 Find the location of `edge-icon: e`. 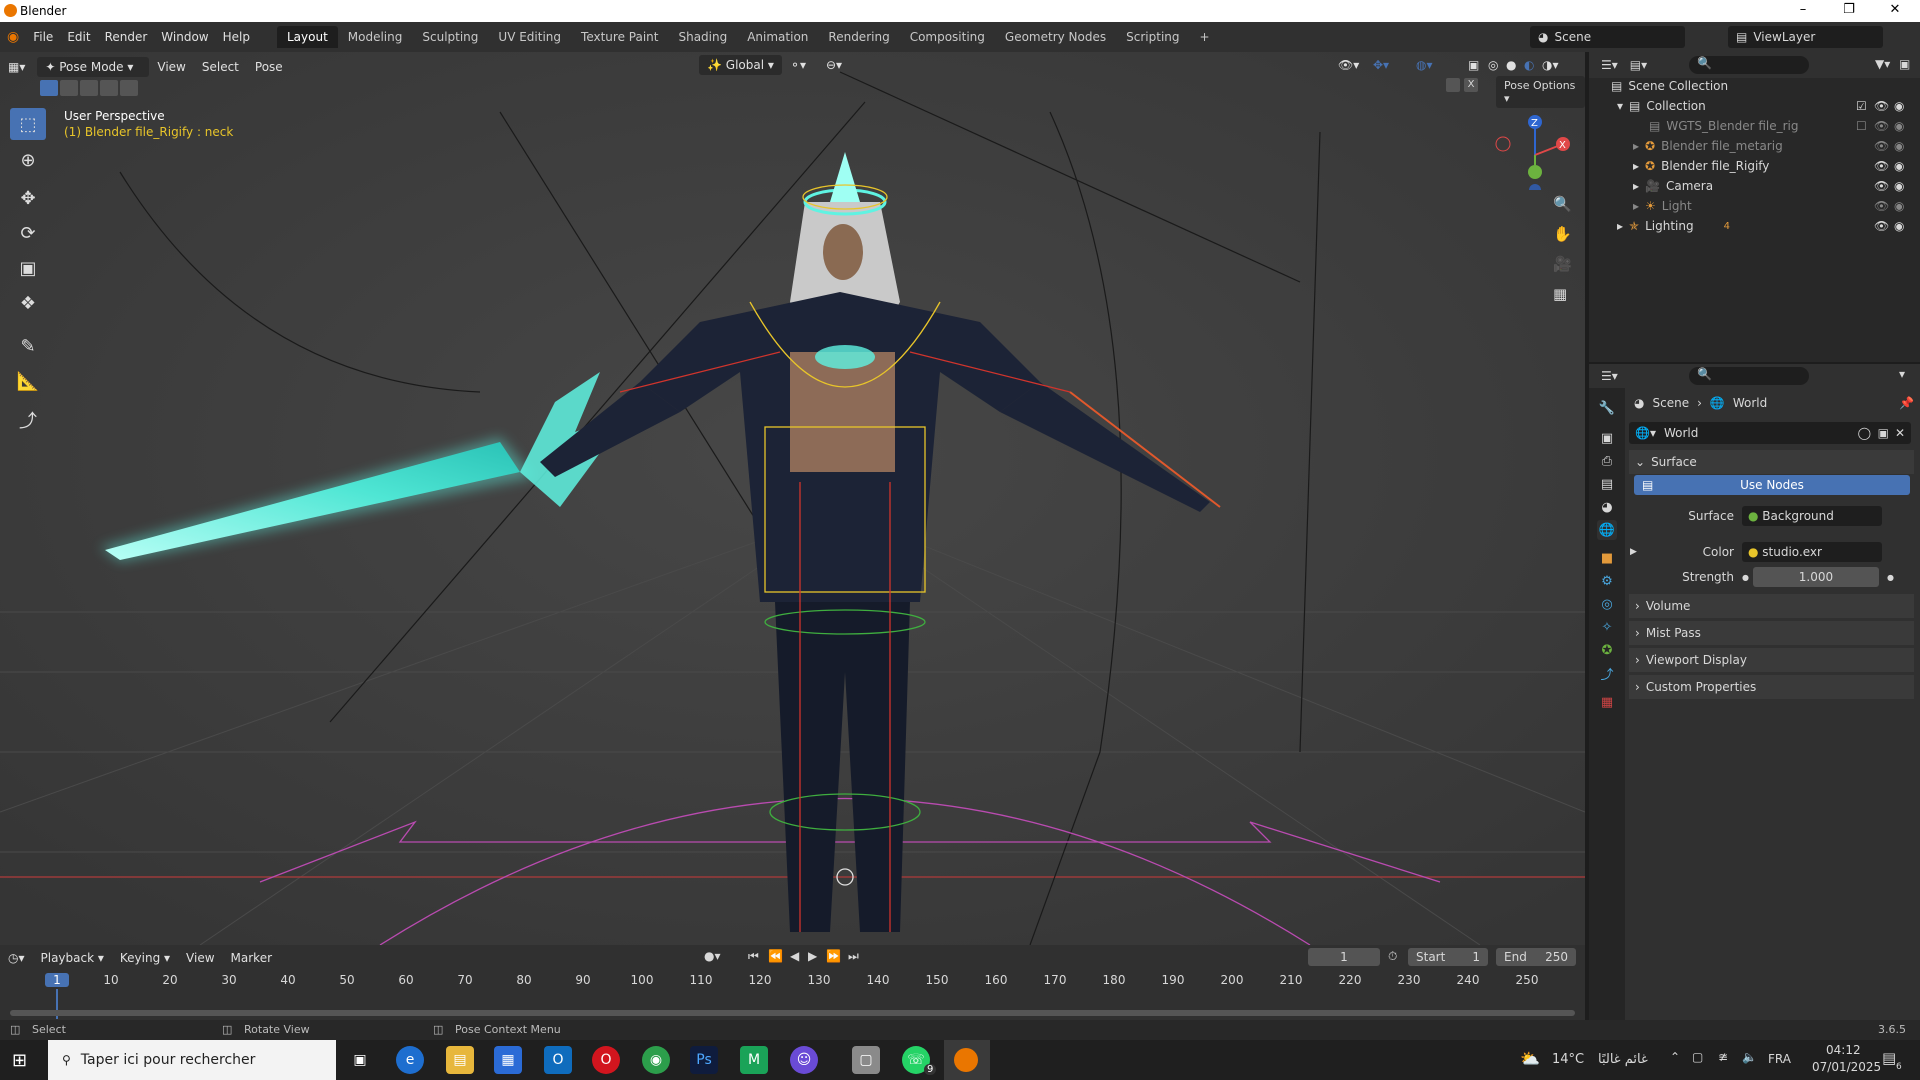

edge-icon: e is located at coordinates (410, 1060).